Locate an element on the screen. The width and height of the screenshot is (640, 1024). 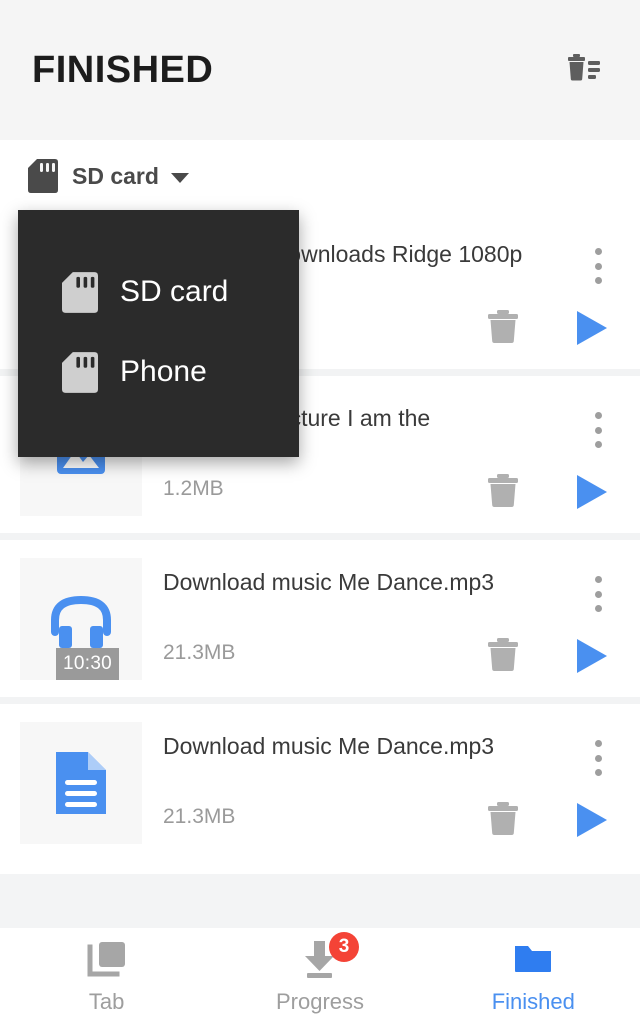
row-size: 1.2MB is located at coordinates (193, 488).